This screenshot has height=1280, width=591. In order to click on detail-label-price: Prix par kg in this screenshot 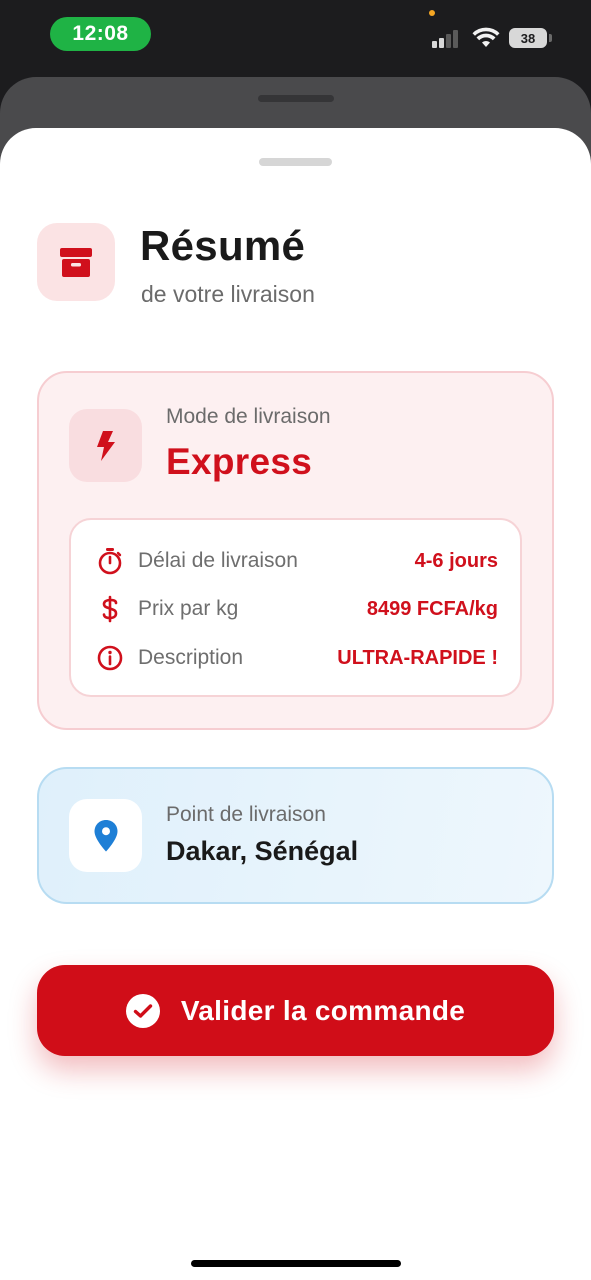, I will do `click(188, 608)`.